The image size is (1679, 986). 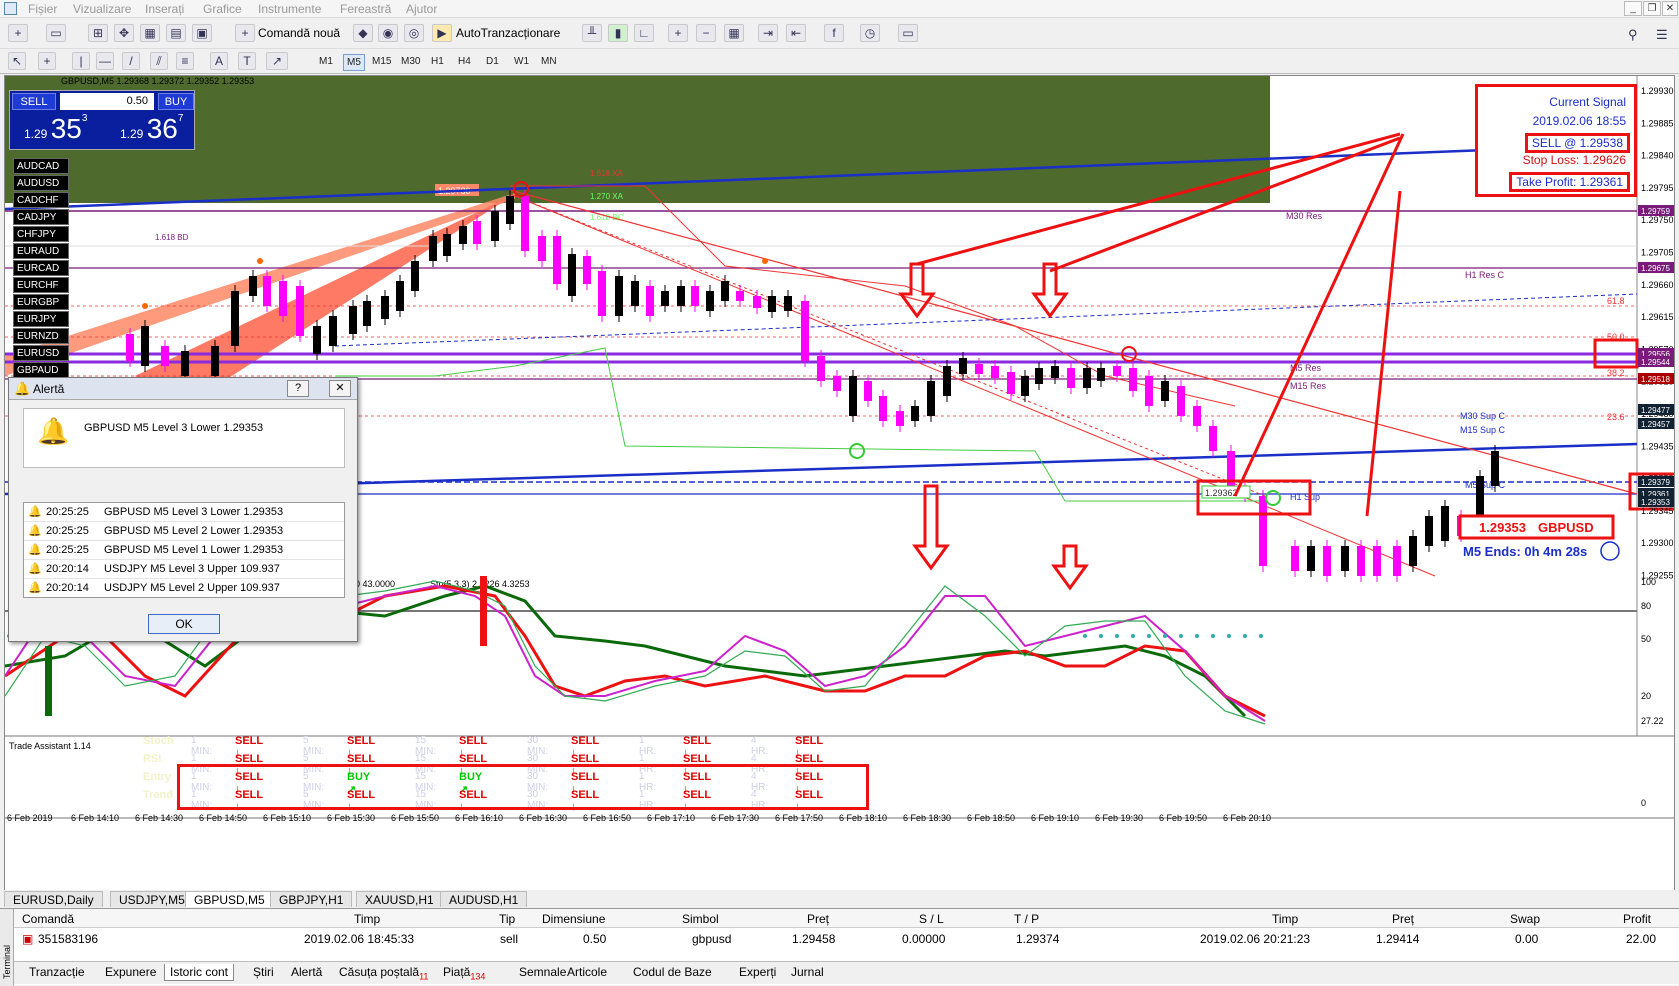 What do you see at coordinates (421, 9) in the screenshot?
I see `menu-help: Ajutor` at bounding box center [421, 9].